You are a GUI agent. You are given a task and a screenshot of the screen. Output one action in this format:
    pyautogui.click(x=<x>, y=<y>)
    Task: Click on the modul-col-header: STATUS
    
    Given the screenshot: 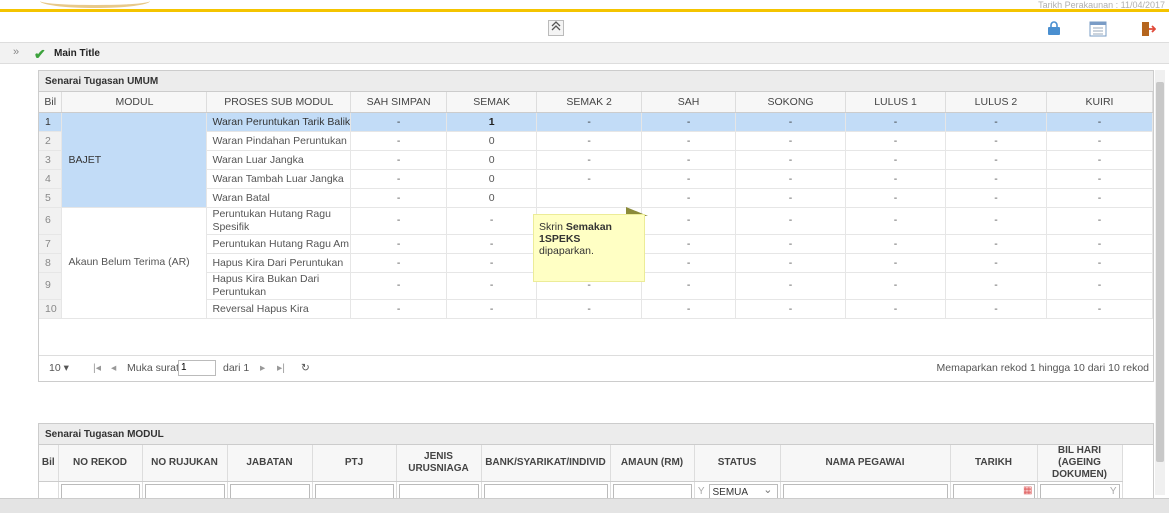 What is the action you would take?
    pyautogui.click(x=737, y=463)
    